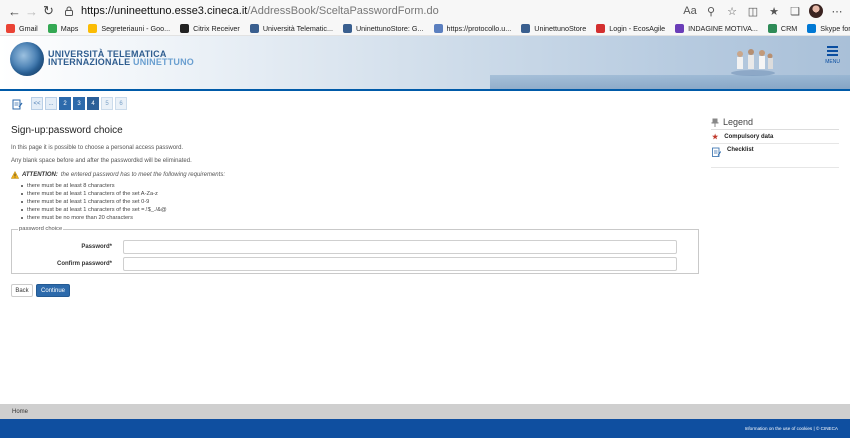  I want to click on menu-button: MENU, so click(832, 55).